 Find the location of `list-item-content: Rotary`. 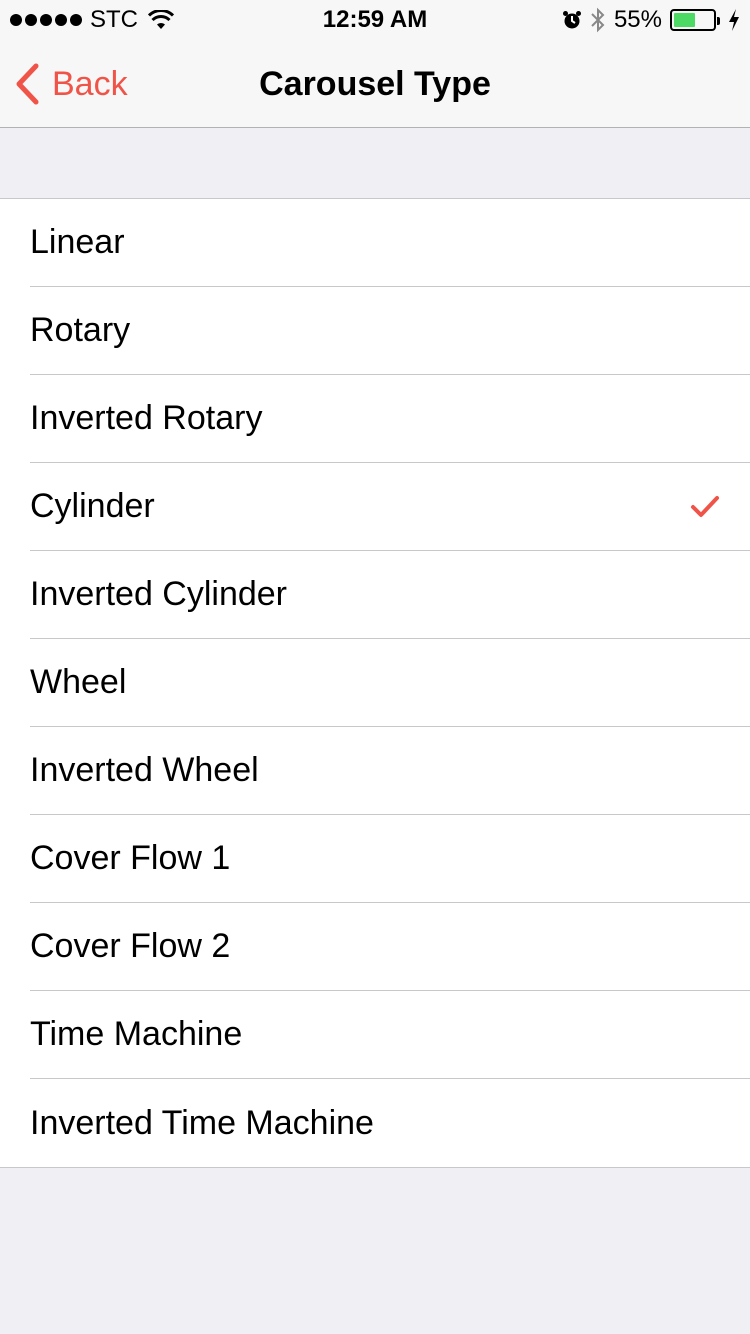

list-item-content: Rotary is located at coordinates (390, 331).